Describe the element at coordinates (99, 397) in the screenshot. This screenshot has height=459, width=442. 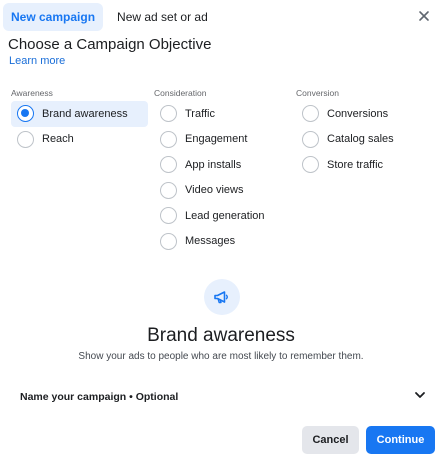
I see `name-campaign-label: Name your campaign • Optional` at that location.